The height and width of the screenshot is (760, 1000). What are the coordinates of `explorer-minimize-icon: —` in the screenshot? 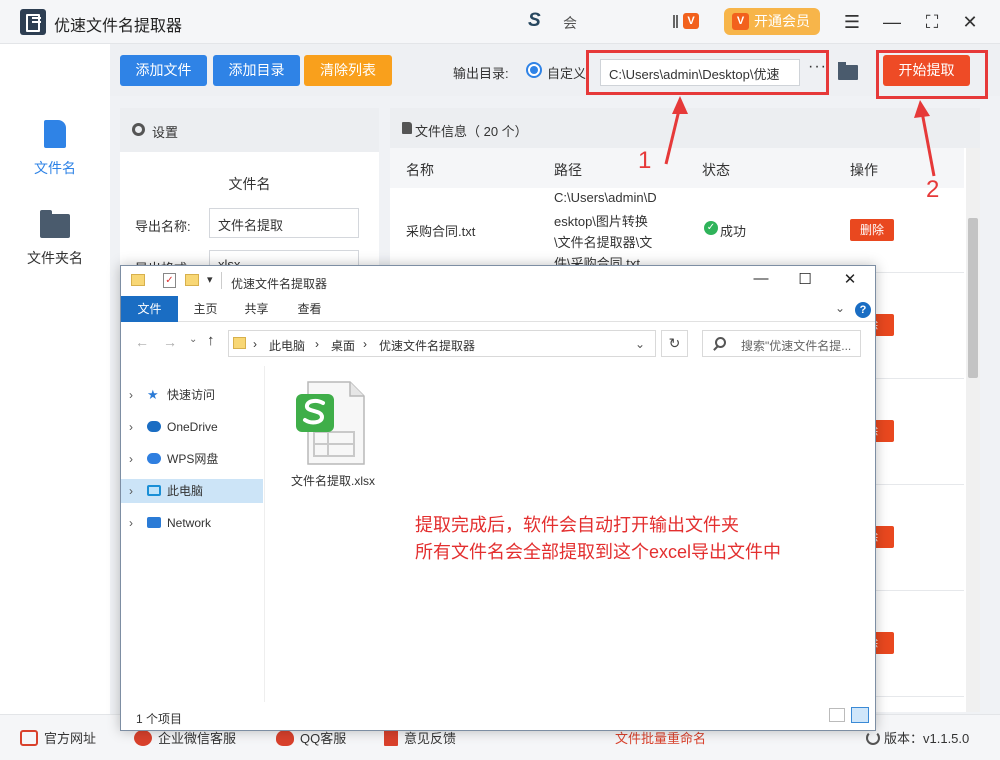 It's located at (761, 280).